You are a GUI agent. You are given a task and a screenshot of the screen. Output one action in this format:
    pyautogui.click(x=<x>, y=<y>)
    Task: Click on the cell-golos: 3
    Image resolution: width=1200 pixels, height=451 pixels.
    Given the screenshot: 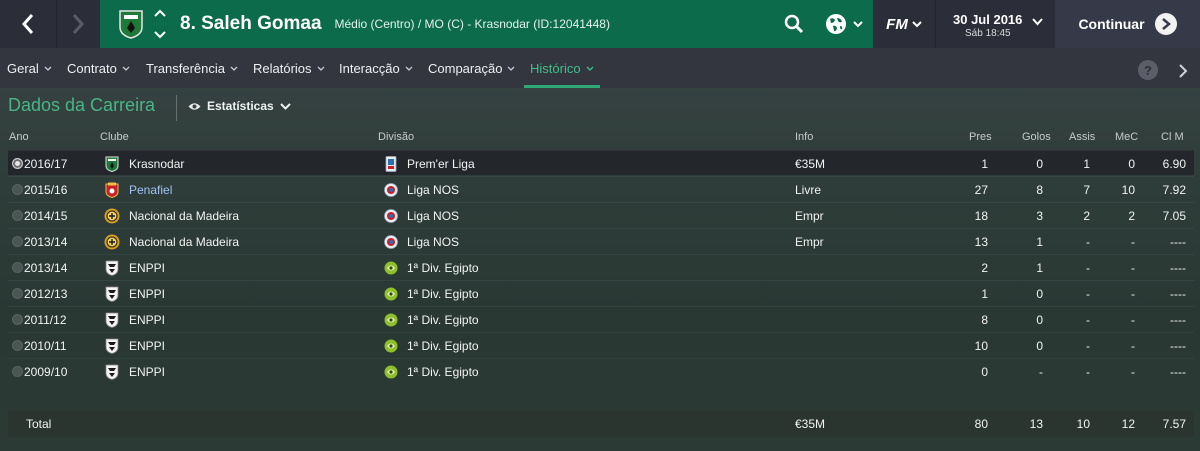 What is the action you would take?
    pyautogui.click(x=1039, y=216)
    